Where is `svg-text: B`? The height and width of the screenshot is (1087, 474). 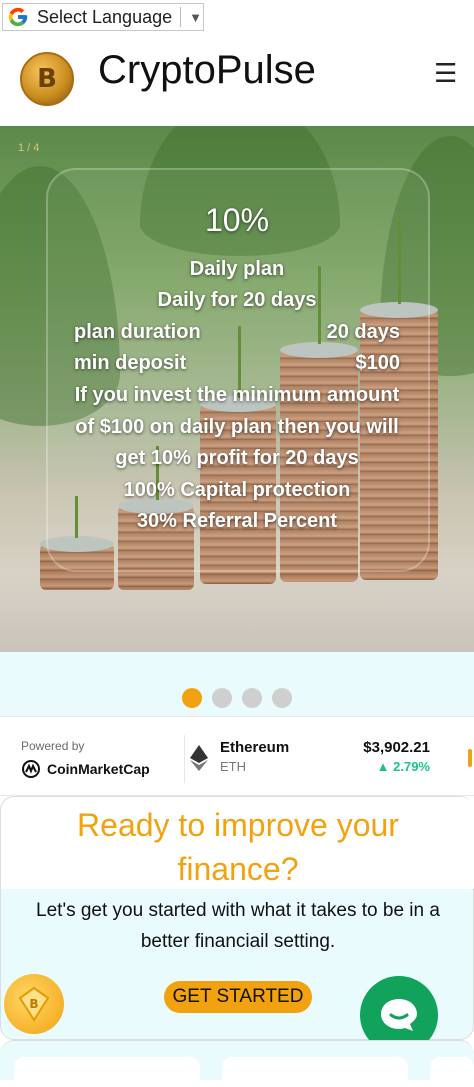
svg-text: B is located at coordinates (33, 1004).